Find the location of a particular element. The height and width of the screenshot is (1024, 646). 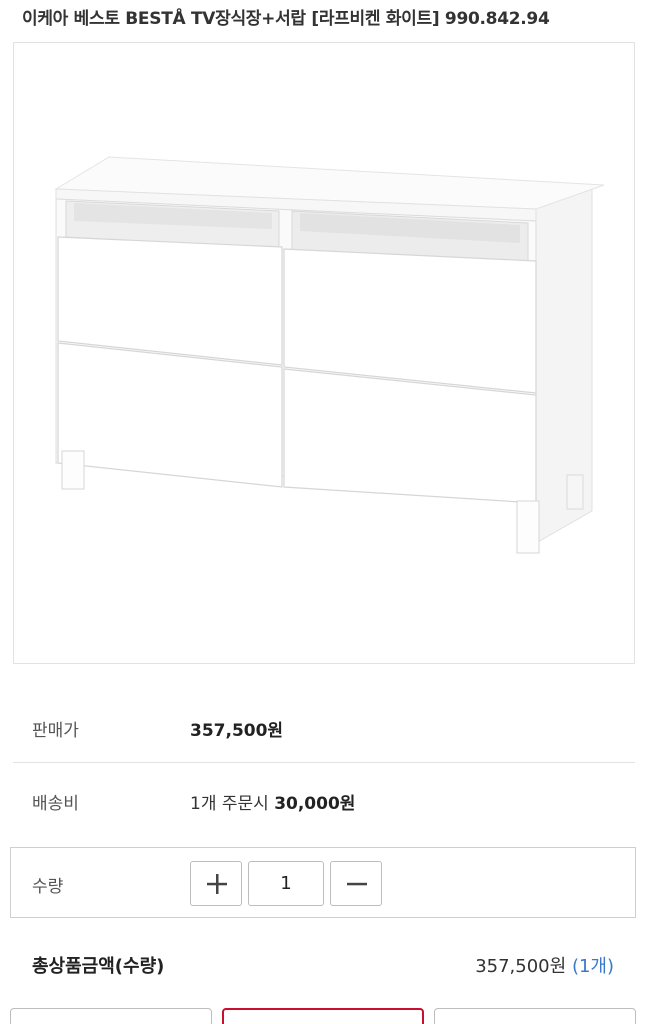

total-amount: 357,500원 (1개) is located at coordinates (544, 965).